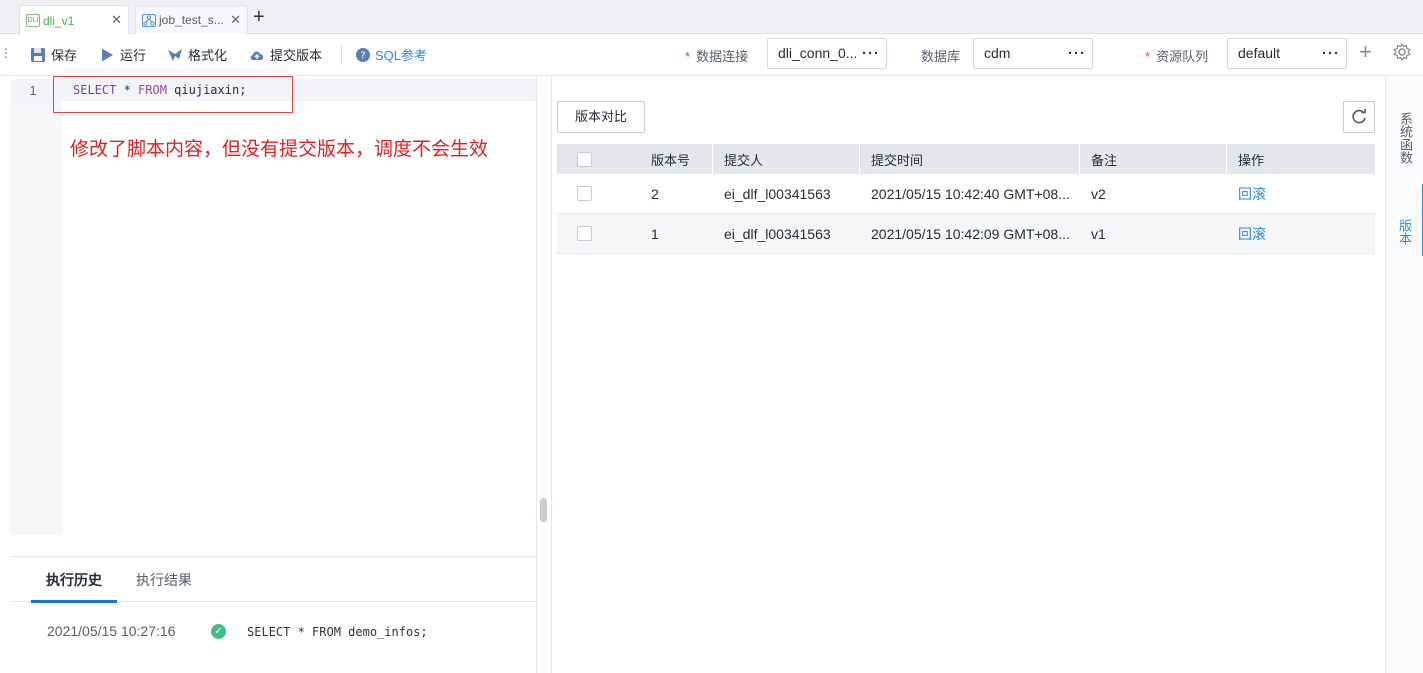 The width and height of the screenshot is (1423, 673). I want to click on line-number: 1, so click(33, 90).